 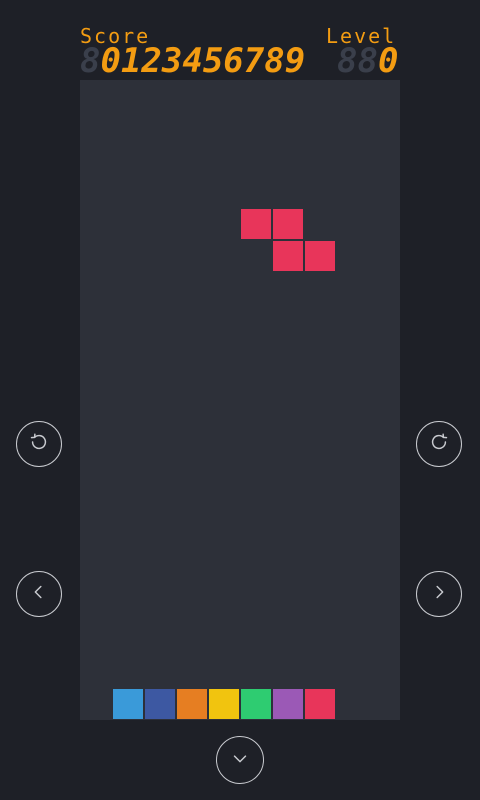 I want to click on rotate-right-button, so click(x=439, y=444).